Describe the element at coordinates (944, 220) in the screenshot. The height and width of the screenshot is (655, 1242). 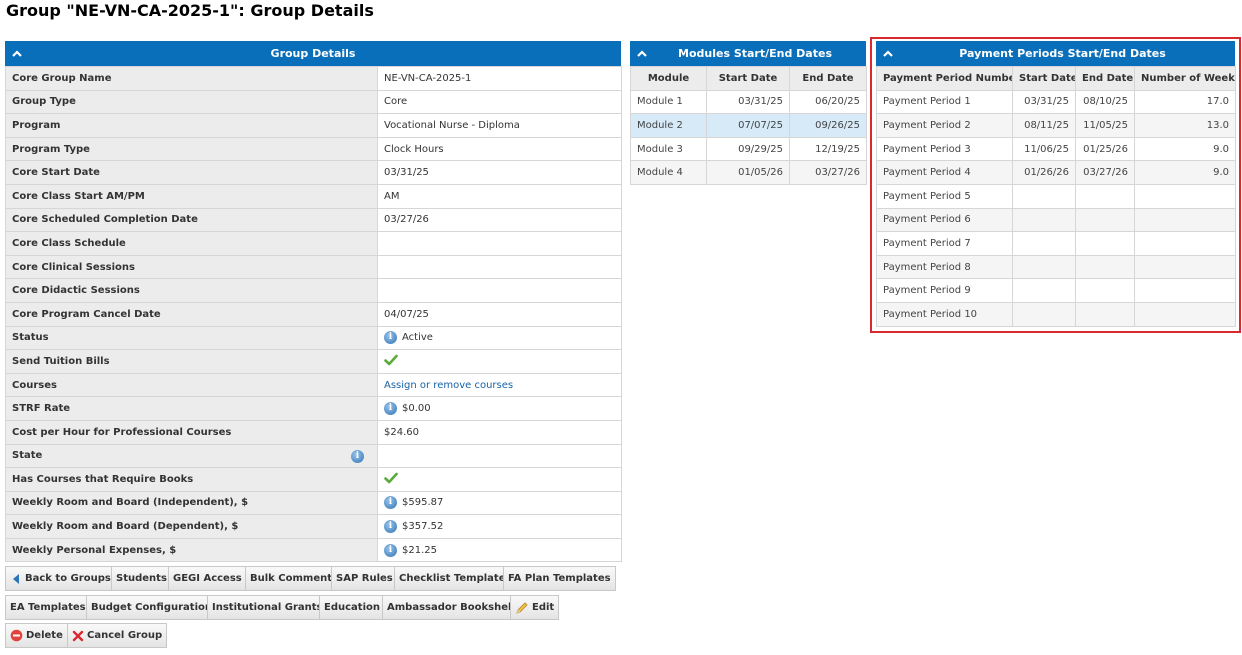
I see `period-name: Payment Period 6` at that location.